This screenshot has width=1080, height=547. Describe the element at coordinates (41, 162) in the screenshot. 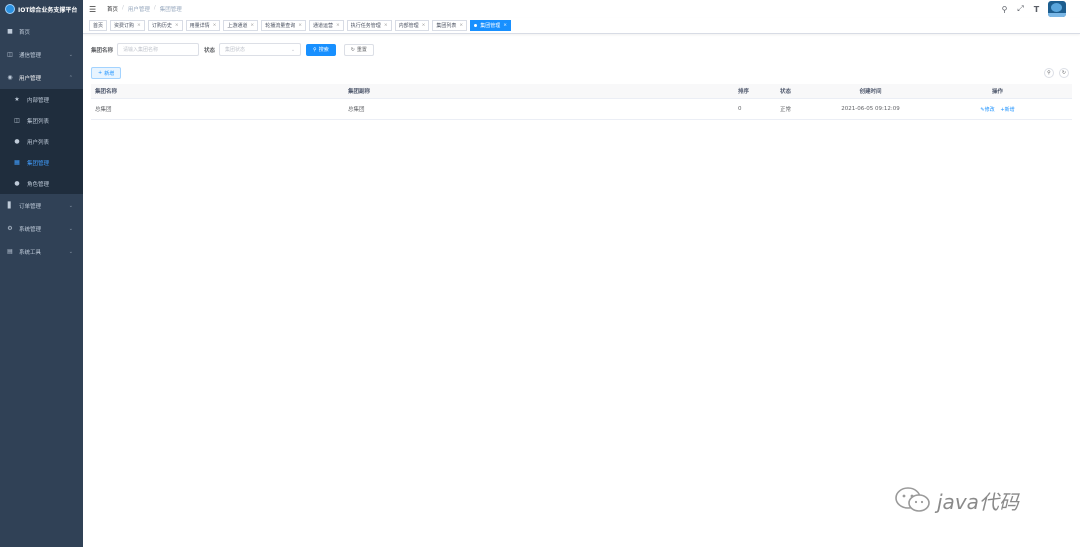

I see `sidebar-item-group-management: ▦ 集团管理` at that location.